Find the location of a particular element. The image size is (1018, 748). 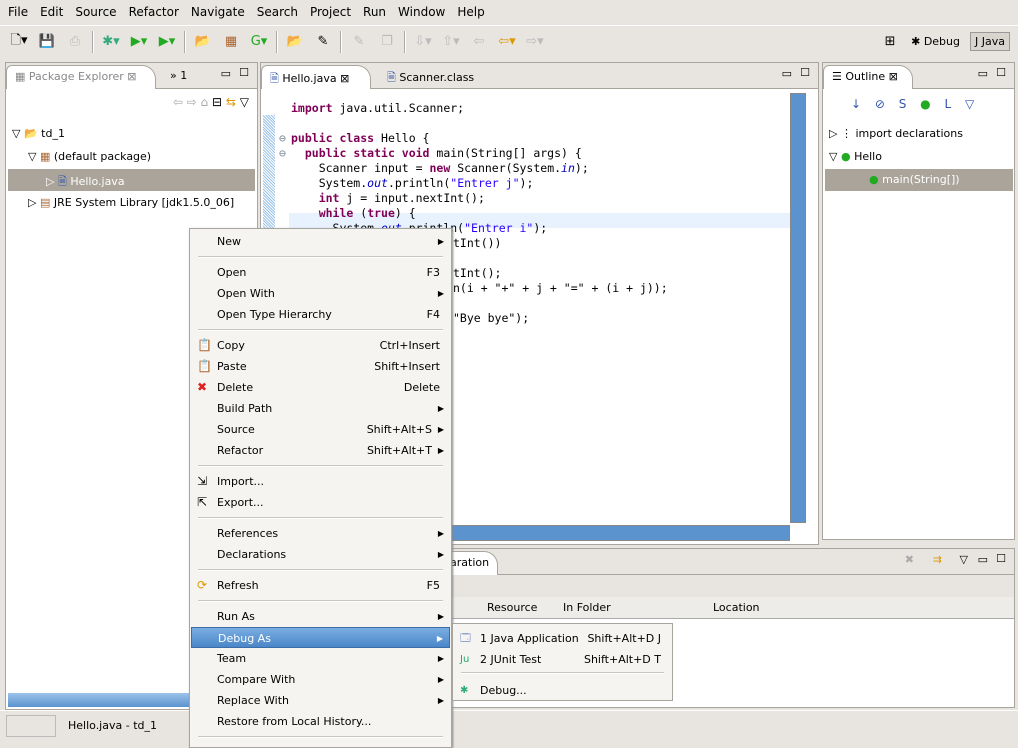

save-icon: 💾 is located at coordinates (47, 42).